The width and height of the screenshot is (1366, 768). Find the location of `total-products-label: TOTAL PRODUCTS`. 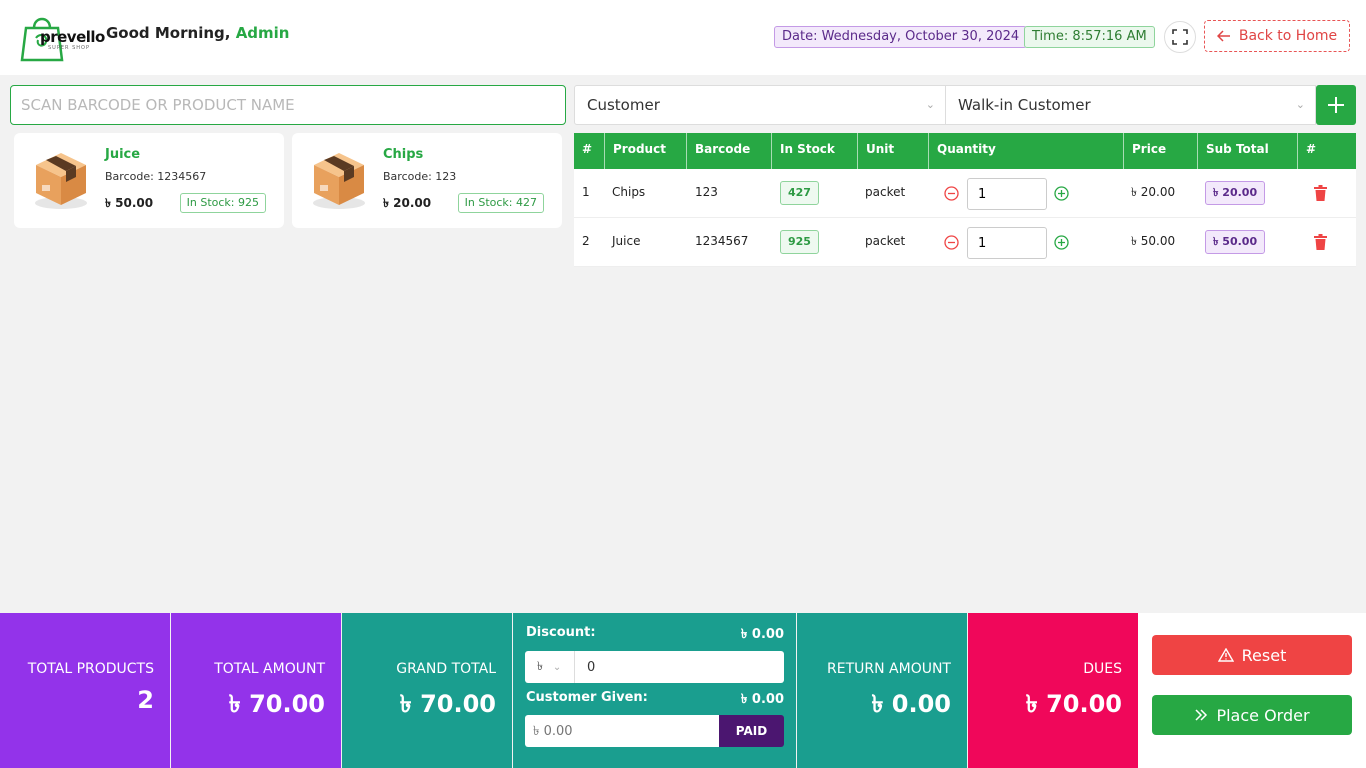

total-products-label: TOTAL PRODUCTS is located at coordinates (90, 669).